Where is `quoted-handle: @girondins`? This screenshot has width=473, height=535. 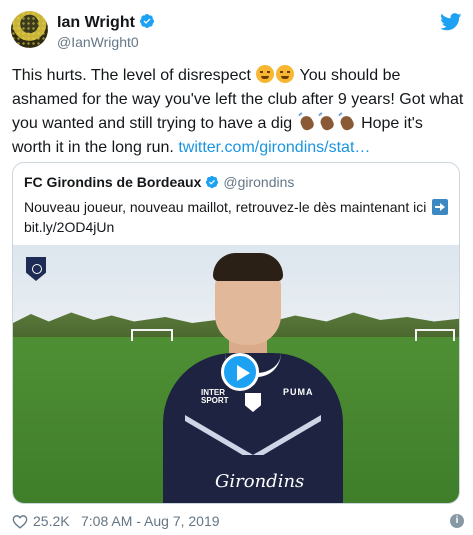 quoted-handle: @girondins is located at coordinates (258, 182).